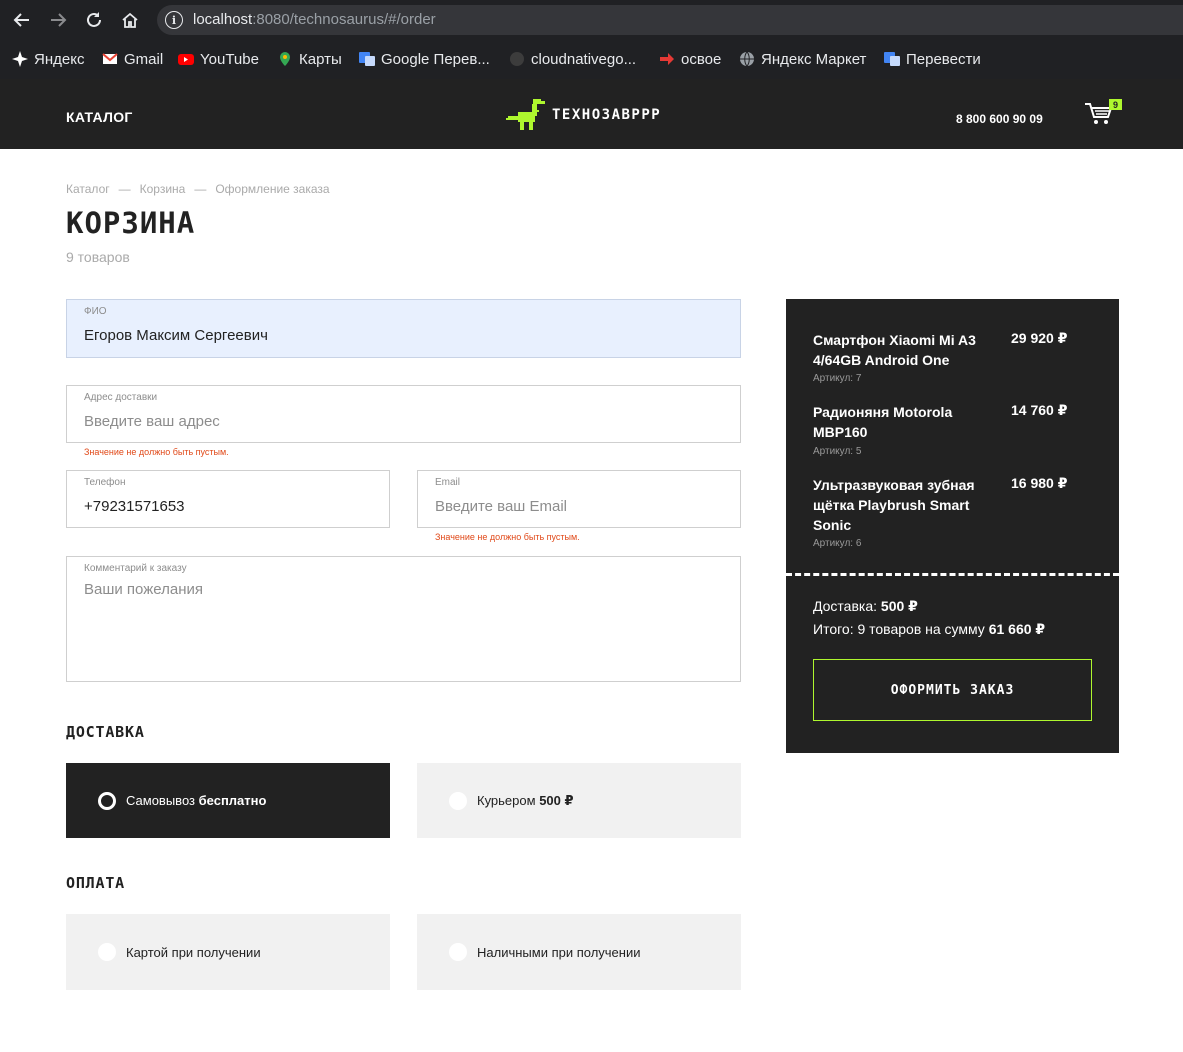 This screenshot has width=1183, height=1052. What do you see at coordinates (1017, 629) in the screenshot?
I see `summary-total-value: 61 660 ₽` at bounding box center [1017, 629].